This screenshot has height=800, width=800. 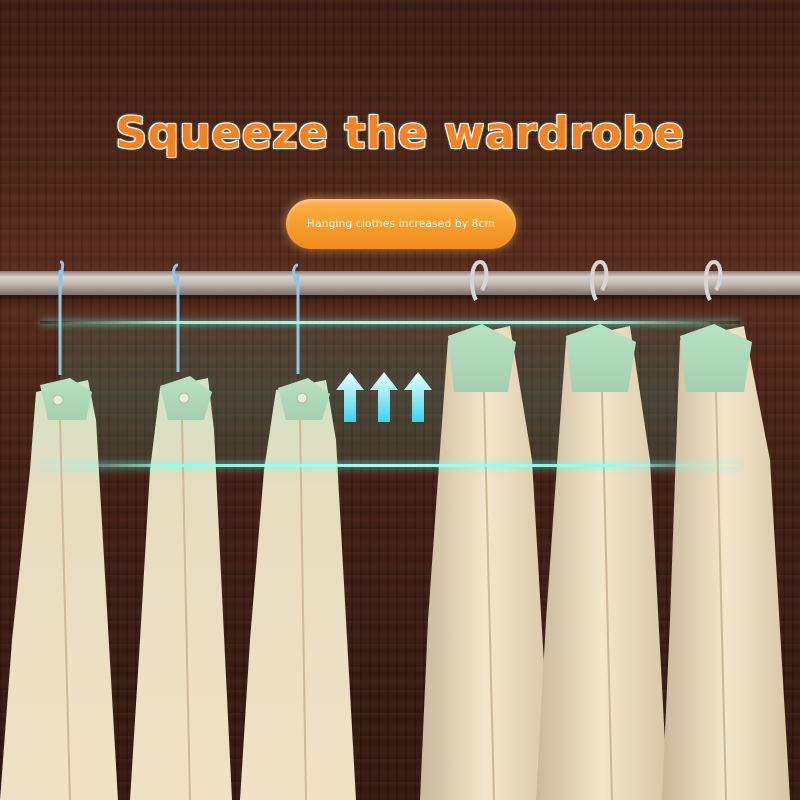 I want to click on highlight-line-bottom, so click(x=390, y=465).